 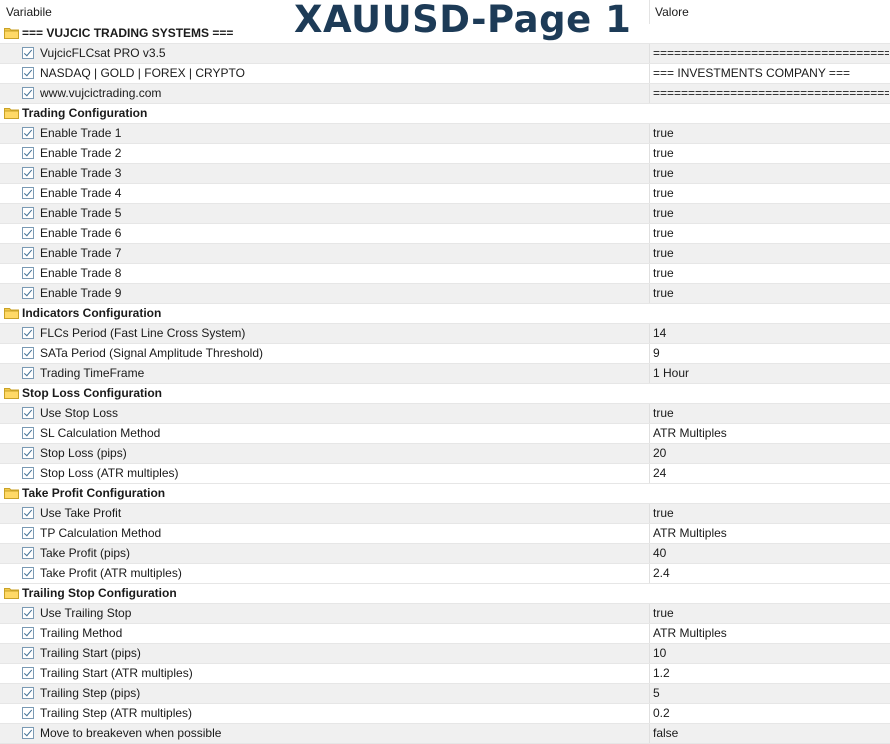 What do you see at coordinates (445, 574) in the screenshot?
I see `parameter-row: Take Profit (ATR multiples) 2.4` at bounding box center [445, 574].